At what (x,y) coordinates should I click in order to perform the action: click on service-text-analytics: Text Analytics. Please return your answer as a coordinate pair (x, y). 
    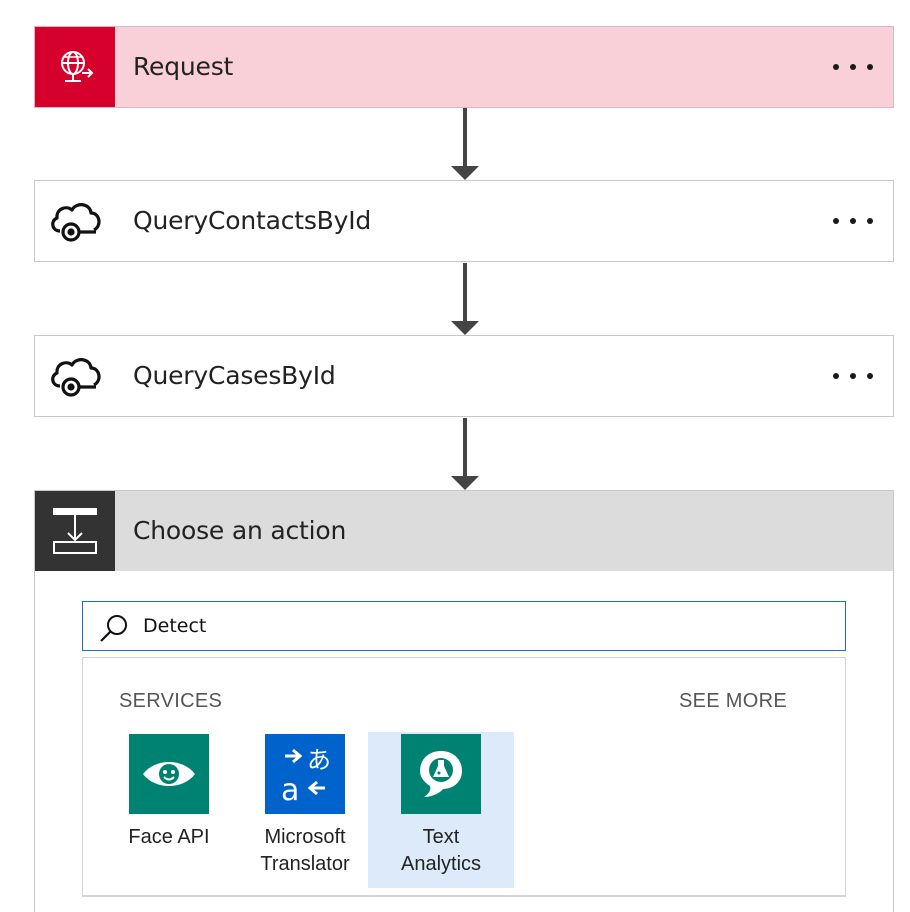
    Looking at the image, I should click on (441, 810).